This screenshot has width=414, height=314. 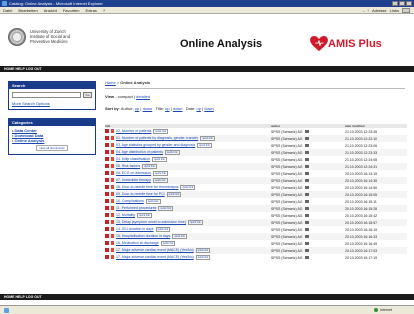 What do you see at coordinates (402, 3) in the screenshot?
I see `maximize-button` at bounding box center [402, 3].